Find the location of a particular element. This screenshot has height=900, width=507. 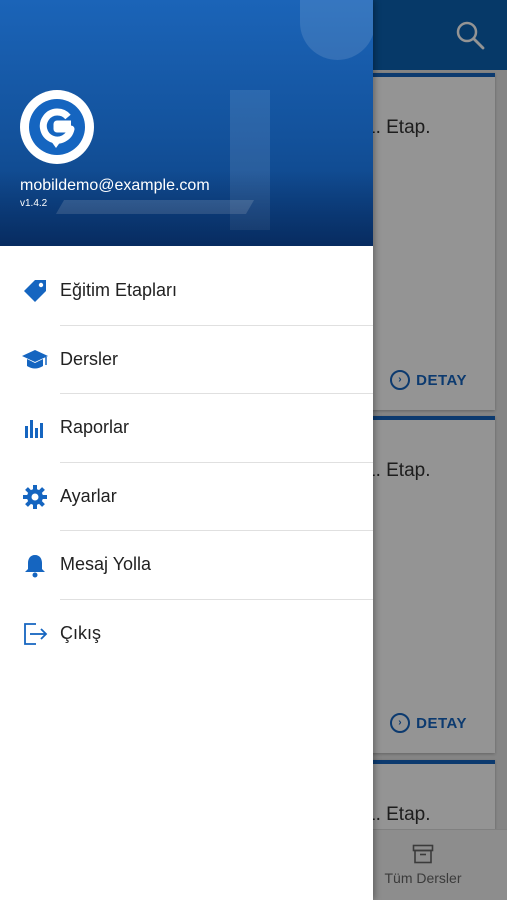

menu-item-label: Çıkış is located at coordinates (81, 632).